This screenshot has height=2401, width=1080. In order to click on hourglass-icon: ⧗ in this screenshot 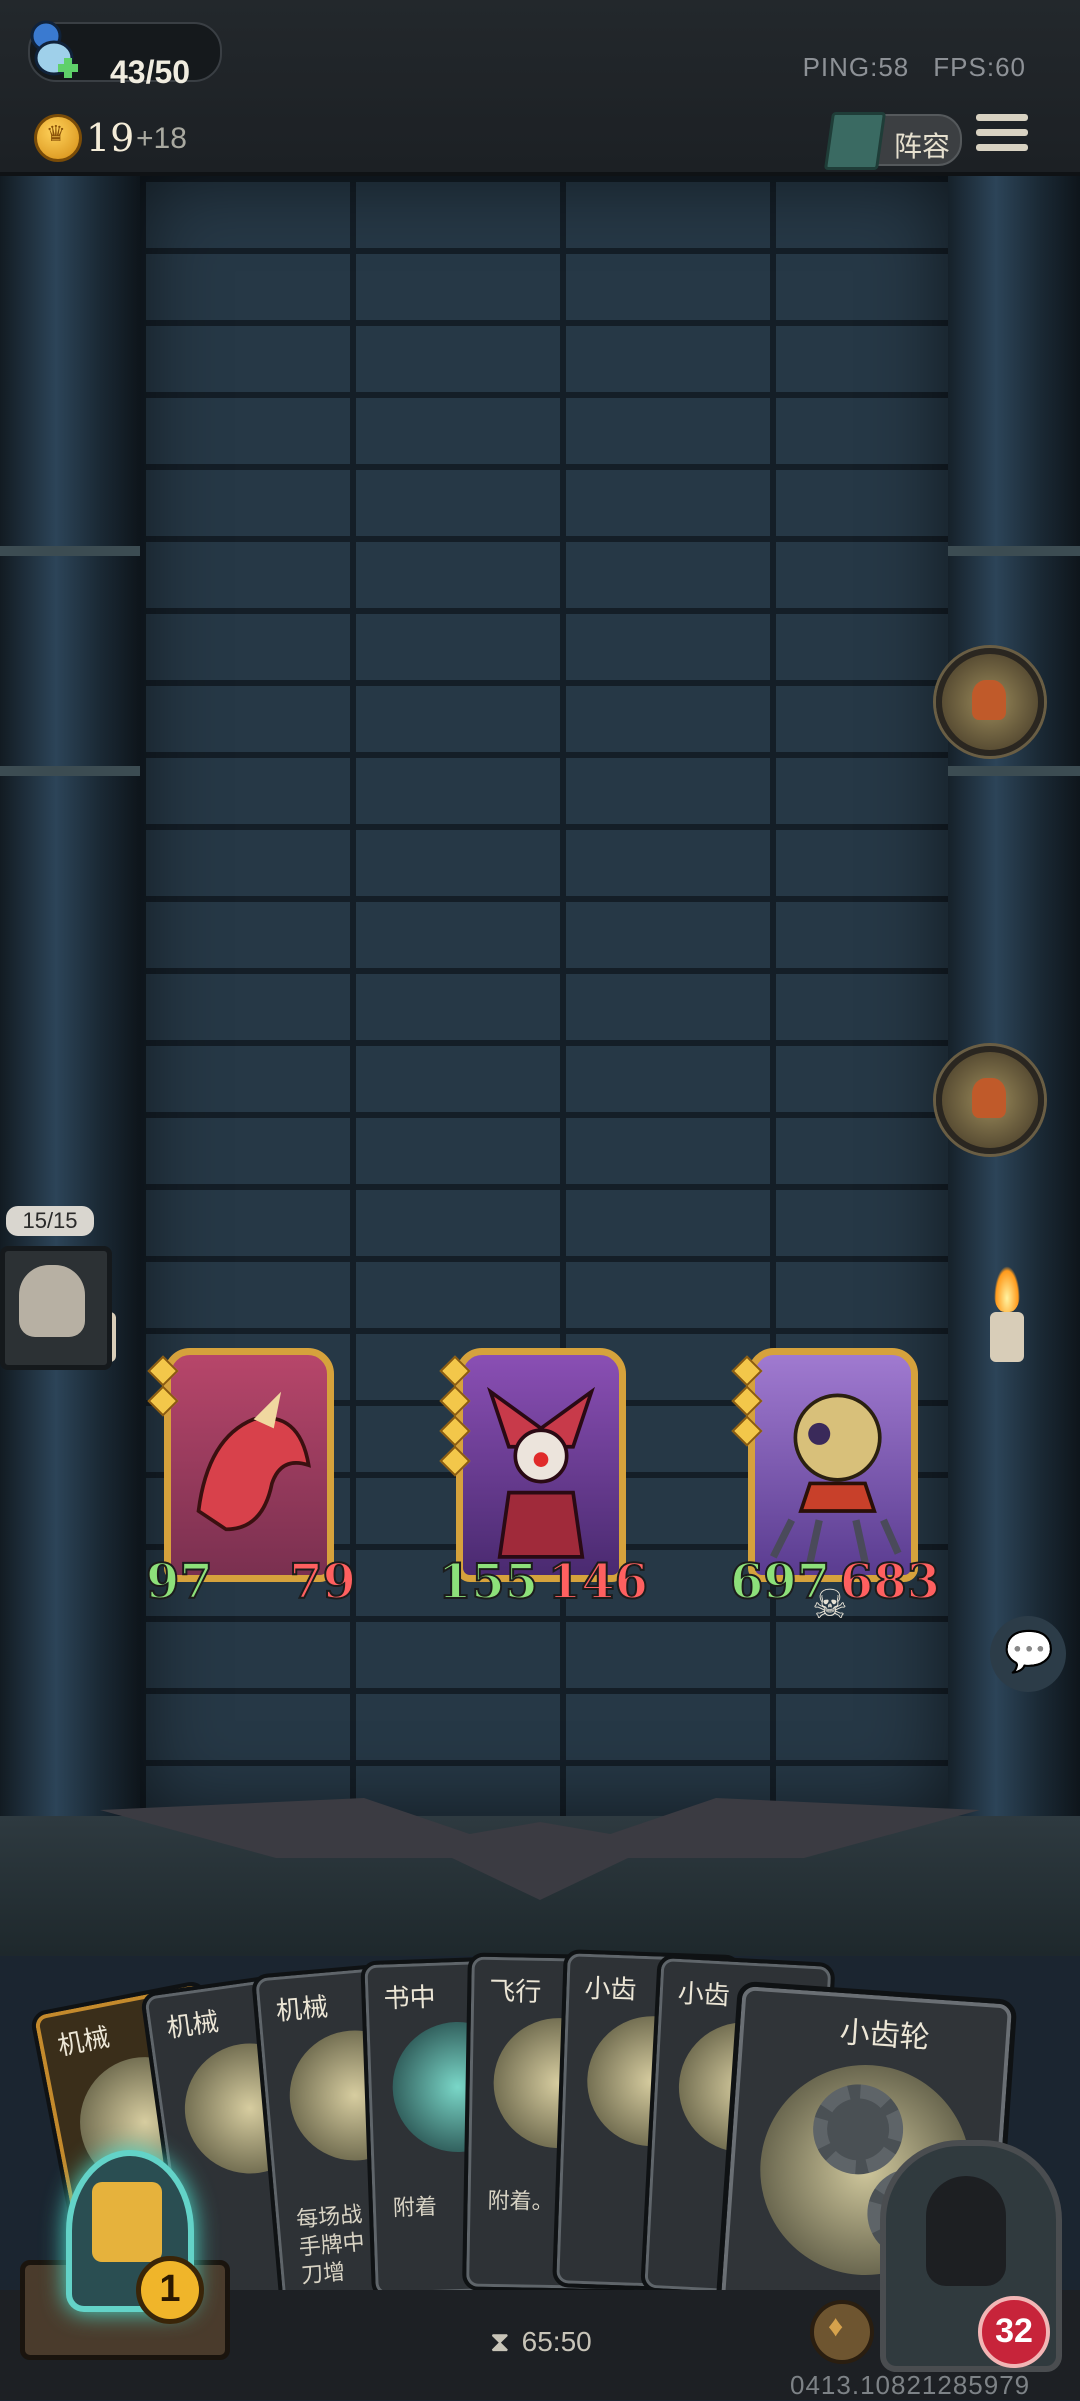, I will do `click(500, 2341)`.